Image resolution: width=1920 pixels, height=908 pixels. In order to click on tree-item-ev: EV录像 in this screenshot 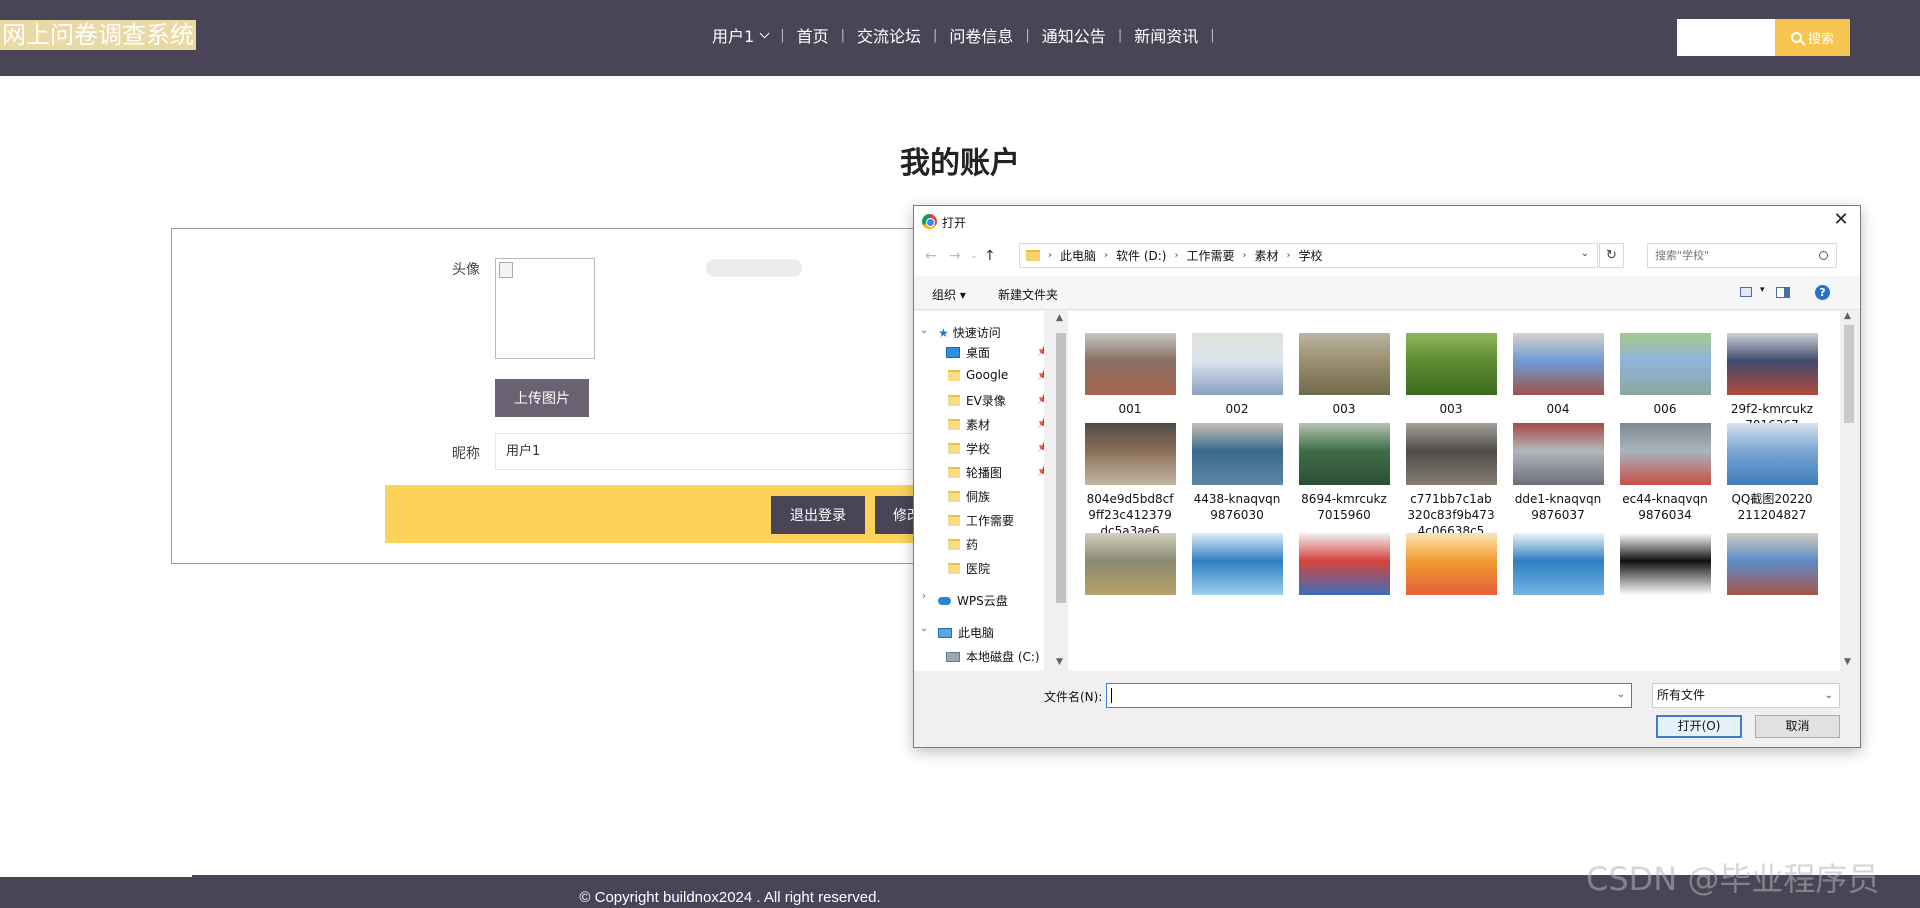, I will do `click(977, 400)`.